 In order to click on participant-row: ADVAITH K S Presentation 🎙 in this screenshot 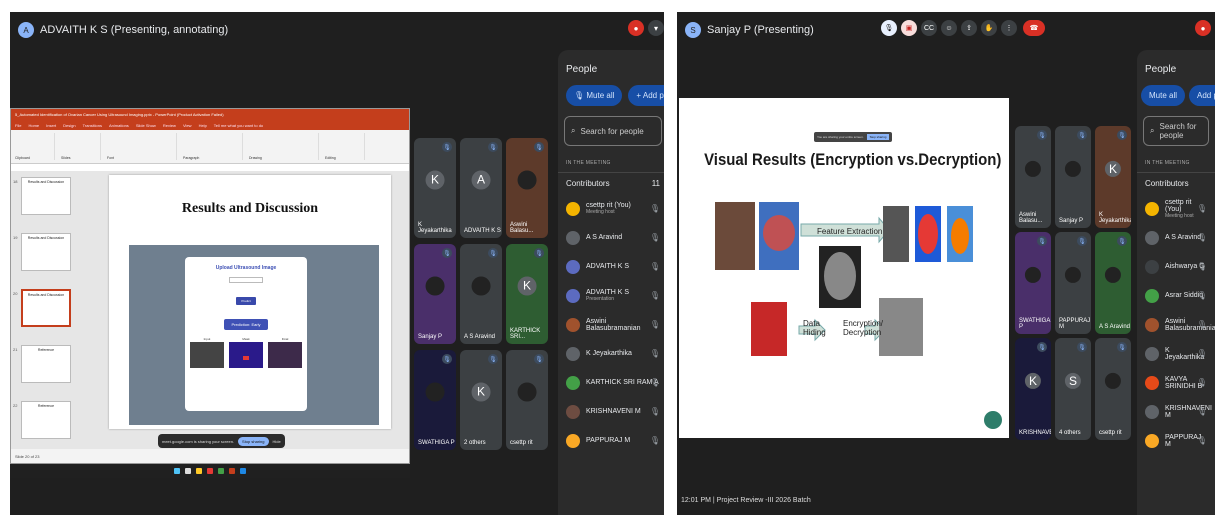, I will do `click(611, 295)`.